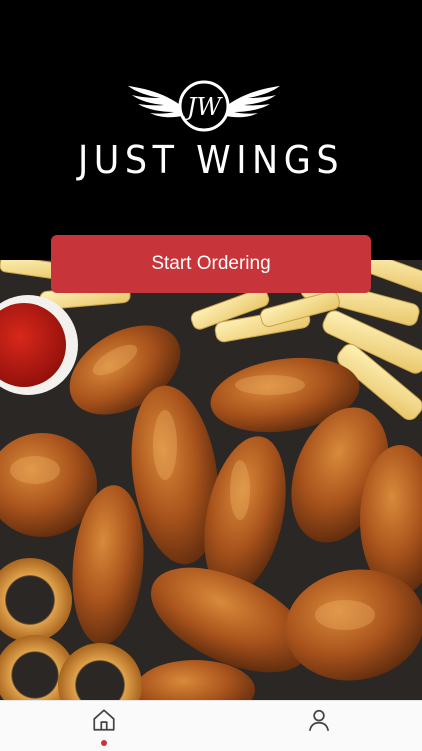  I want to click on home-icon, so click(104, 720).